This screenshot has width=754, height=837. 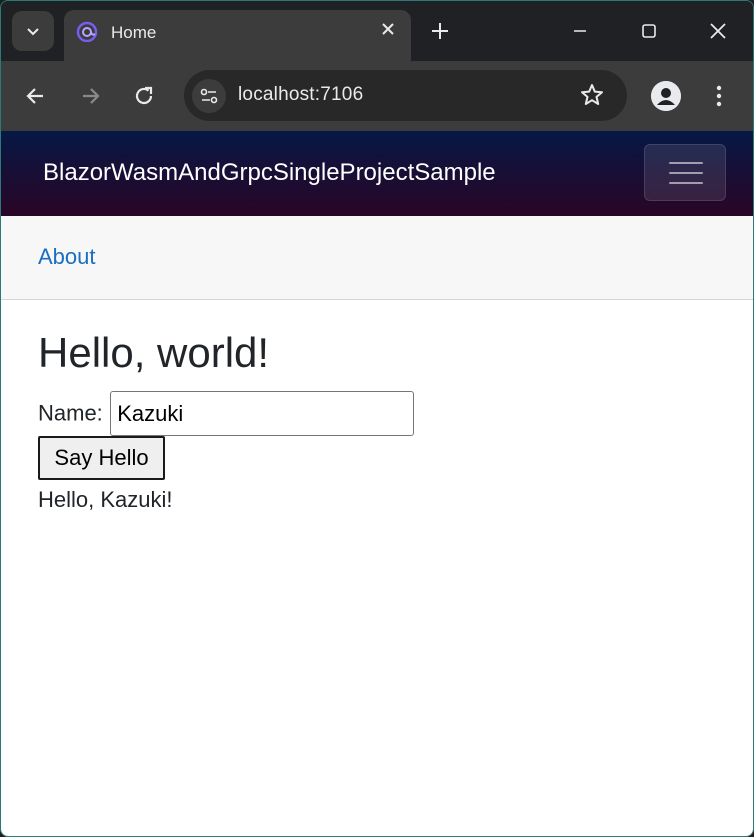 I want to click on tab-strip: Home, so click(x=377, y=31).